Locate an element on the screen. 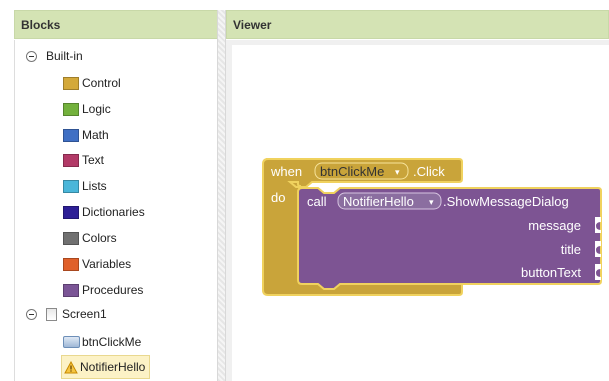  viewer-panel-header: Viewer is located at coordinates (417, 24).